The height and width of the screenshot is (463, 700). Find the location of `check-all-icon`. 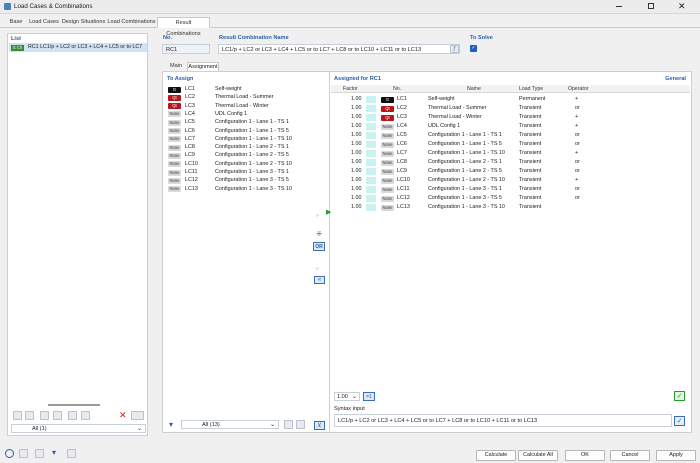

check-all-icon is located at coordinates (288, 424).